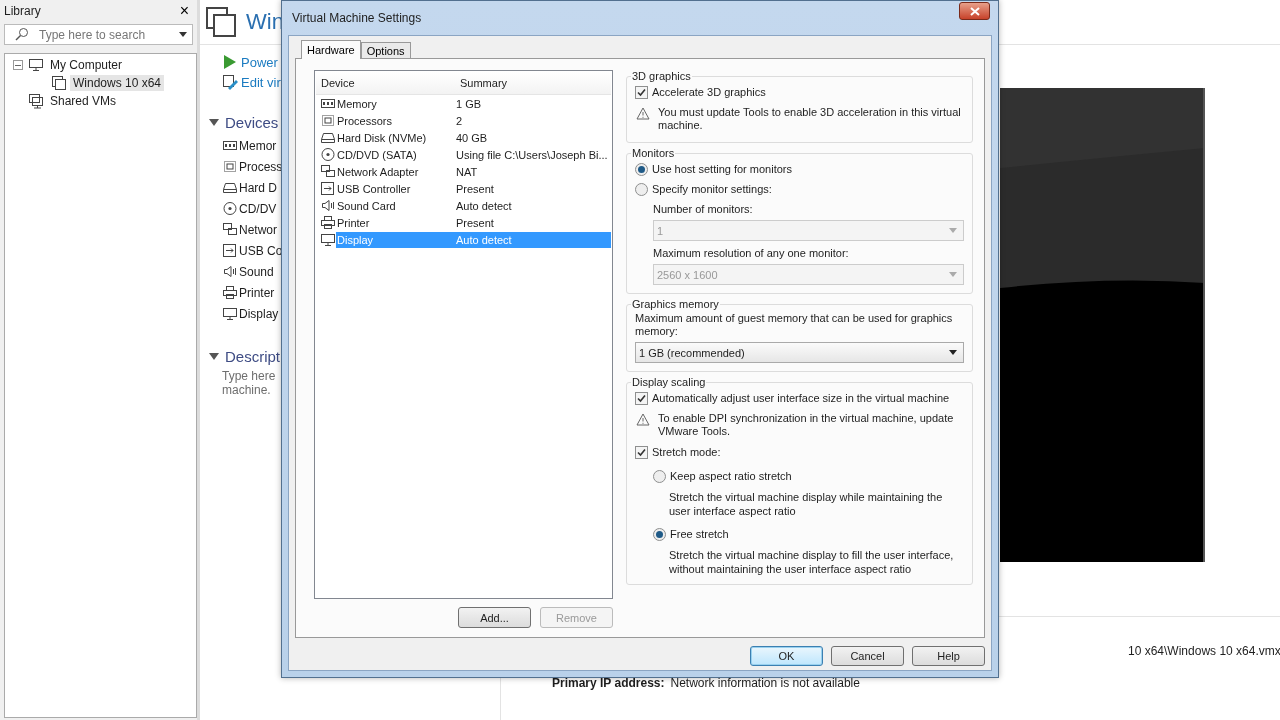 This screenshot has height=720, width=1280. What do you see at coordinates (669, 382) in the screenshot?
I see `group-title: Display scaling` at bounding box center [669, 382].